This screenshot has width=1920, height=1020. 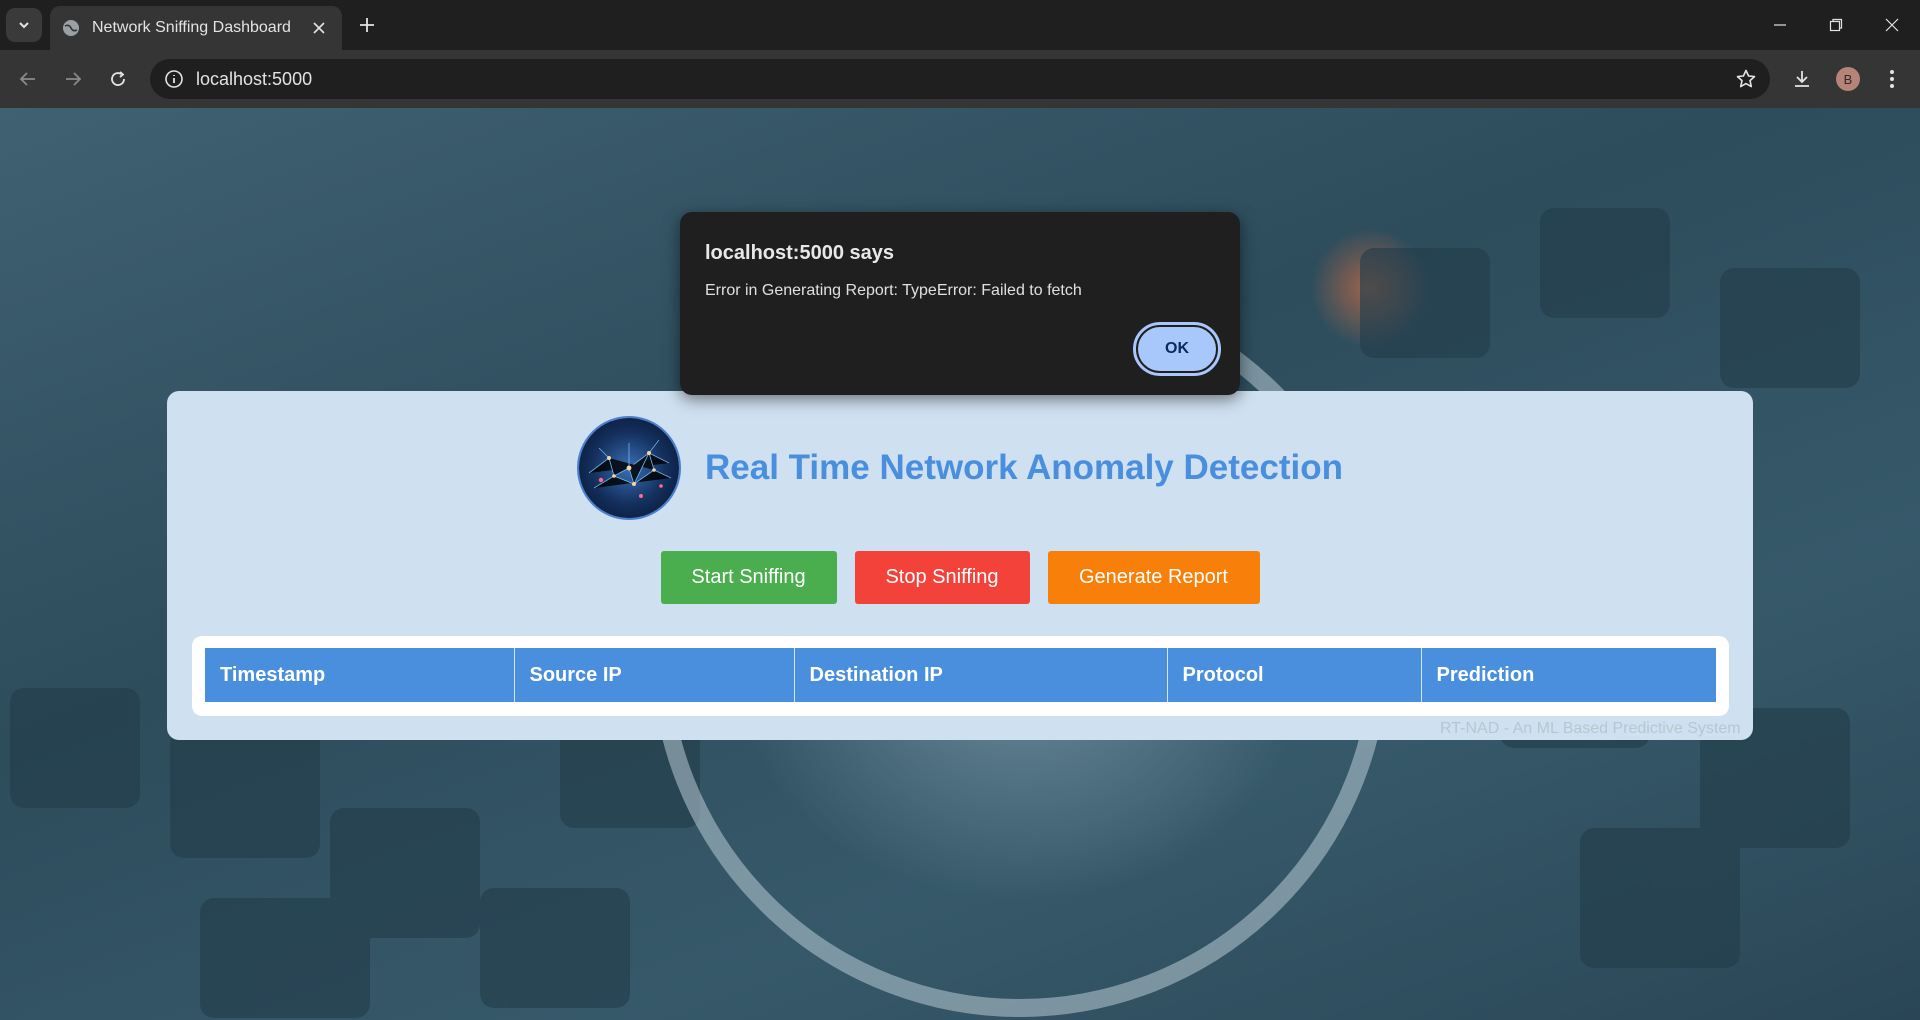 I want to click on bookmark-button, so click(x=1746, y=79).